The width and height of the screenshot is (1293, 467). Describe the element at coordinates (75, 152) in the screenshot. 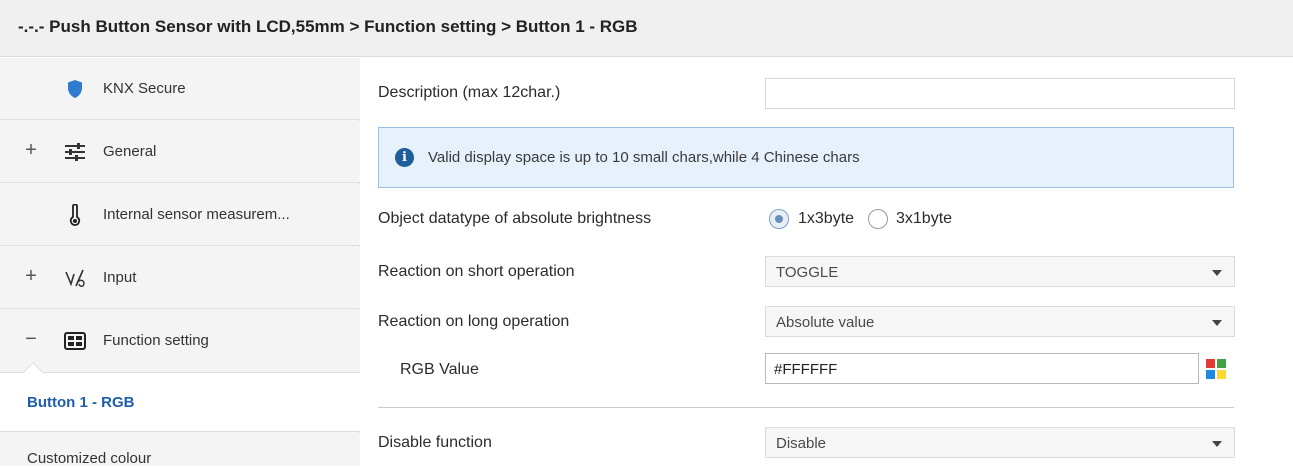

I see `sliders-icon` at that location.